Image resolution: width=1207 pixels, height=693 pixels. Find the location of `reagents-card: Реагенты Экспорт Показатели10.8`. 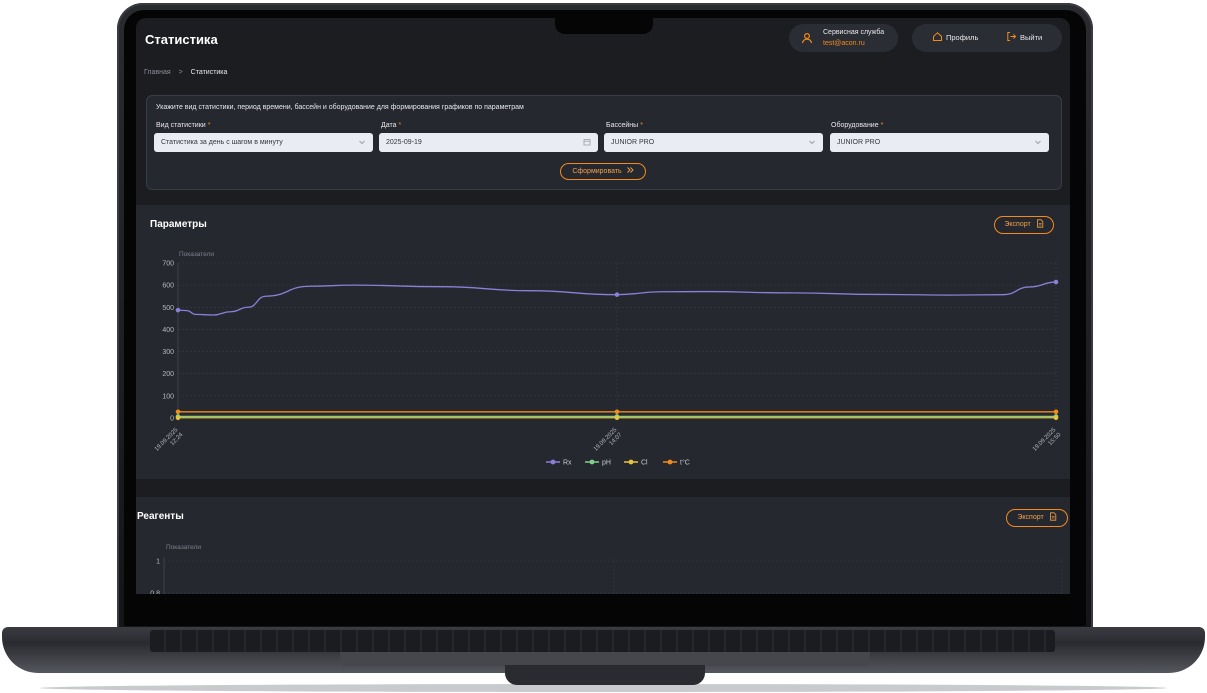

reagents-card: Реагенты Экспорт Показатели10.8 is located at coordinates (603, 545).